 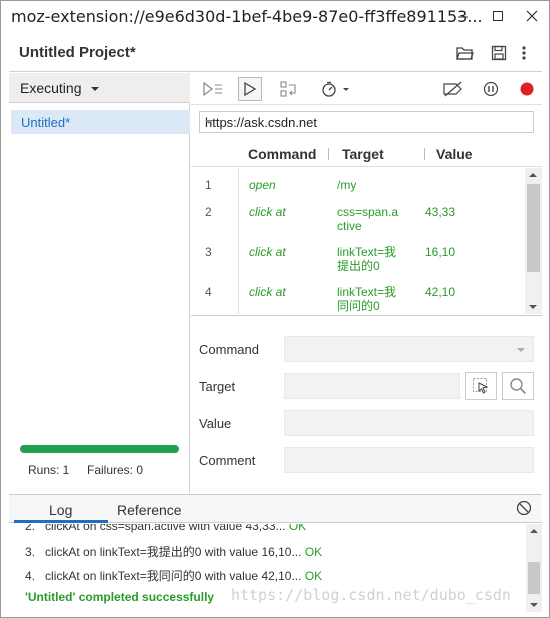 I want to click on row-value: 42,10, so click(x=440, y=292).